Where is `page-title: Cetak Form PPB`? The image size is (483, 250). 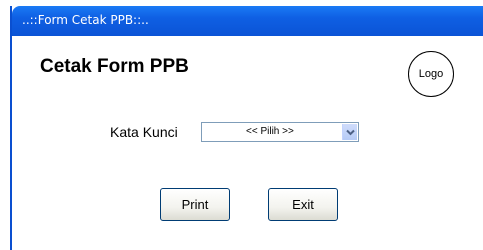
page-title: Cetak Form PPB is located at coordinates (114, 66).